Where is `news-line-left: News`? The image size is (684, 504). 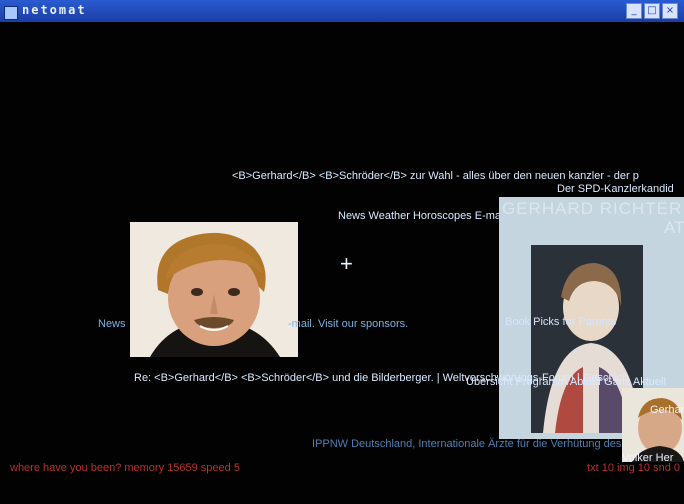 news-line-left: News is located at coordinates (112, 324).